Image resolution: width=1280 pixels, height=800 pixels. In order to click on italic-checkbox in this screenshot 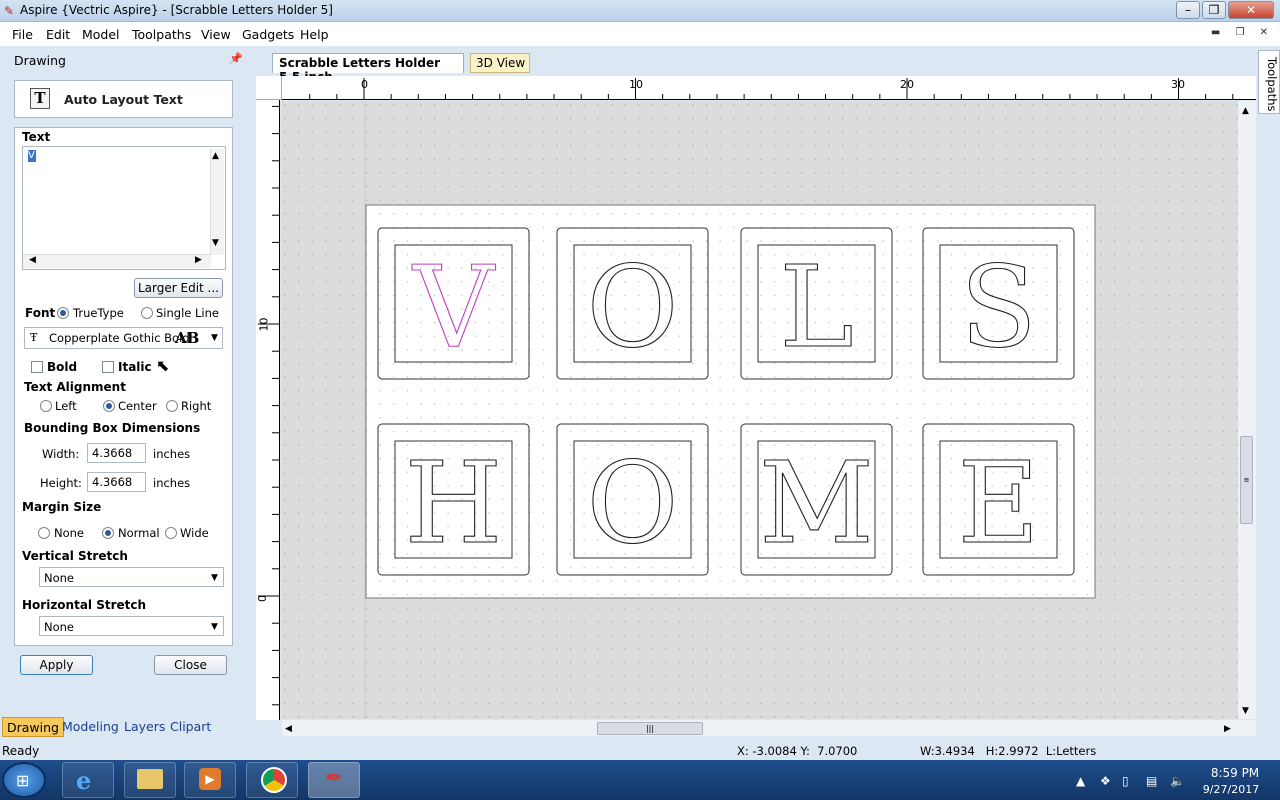, I will do `click(108, 367)`.